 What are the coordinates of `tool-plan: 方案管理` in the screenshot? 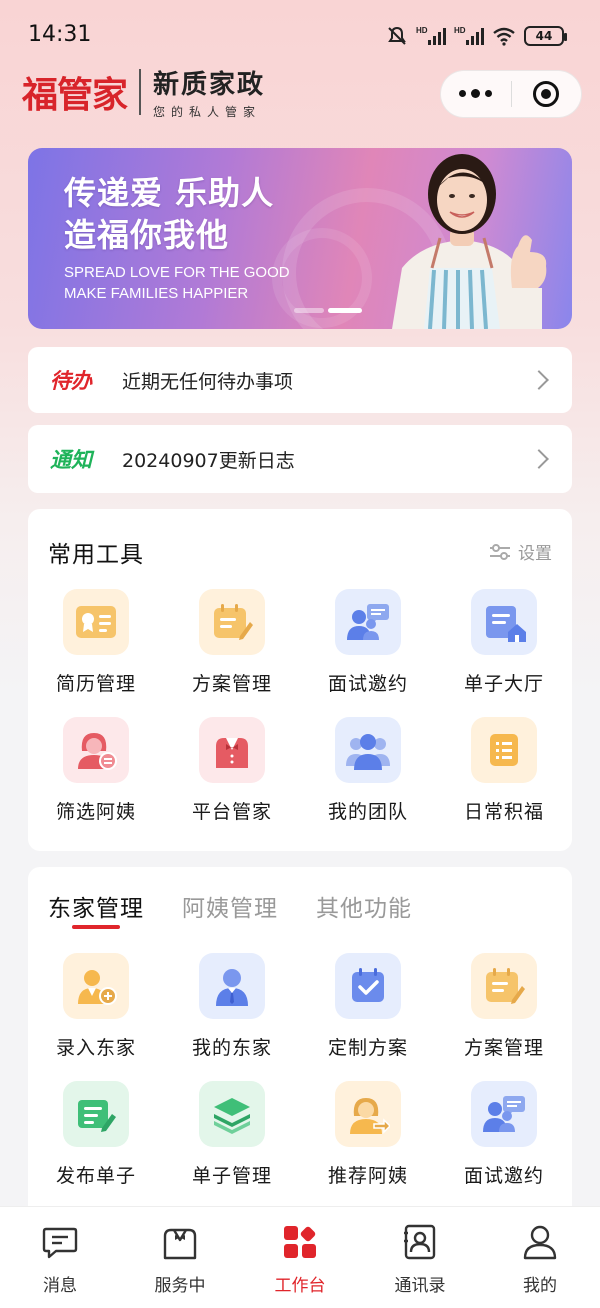 It's located at (232, 653).